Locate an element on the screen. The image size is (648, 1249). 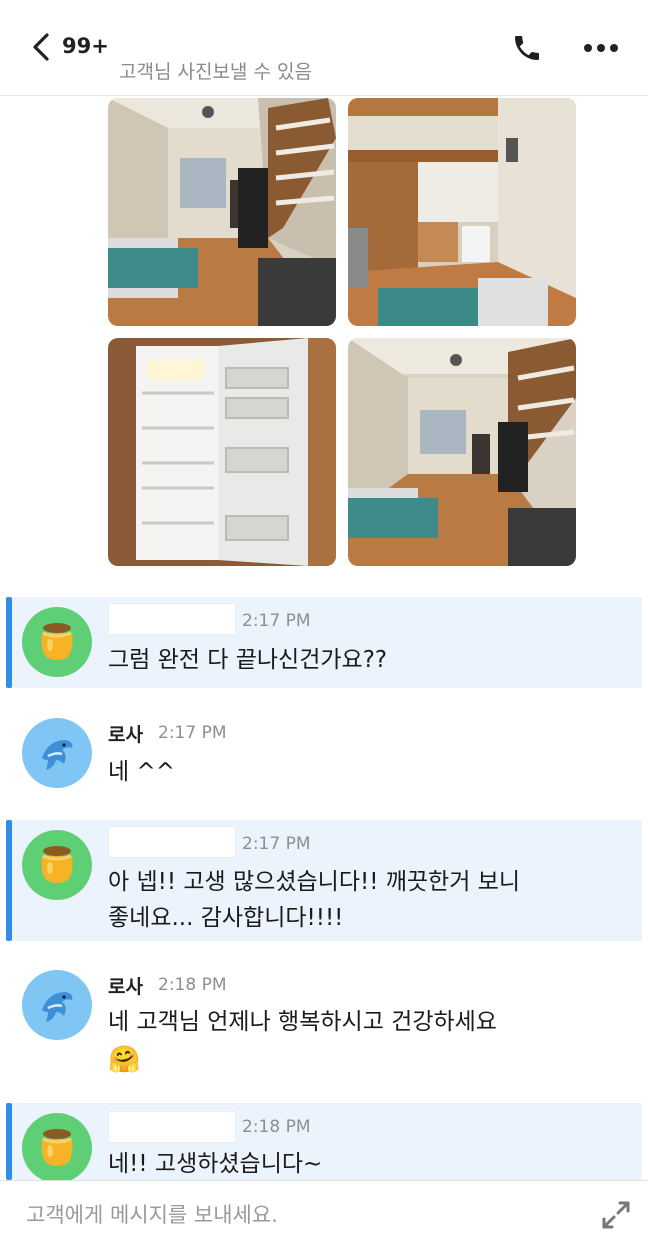
message-input is located at coordinates (286, 1215).